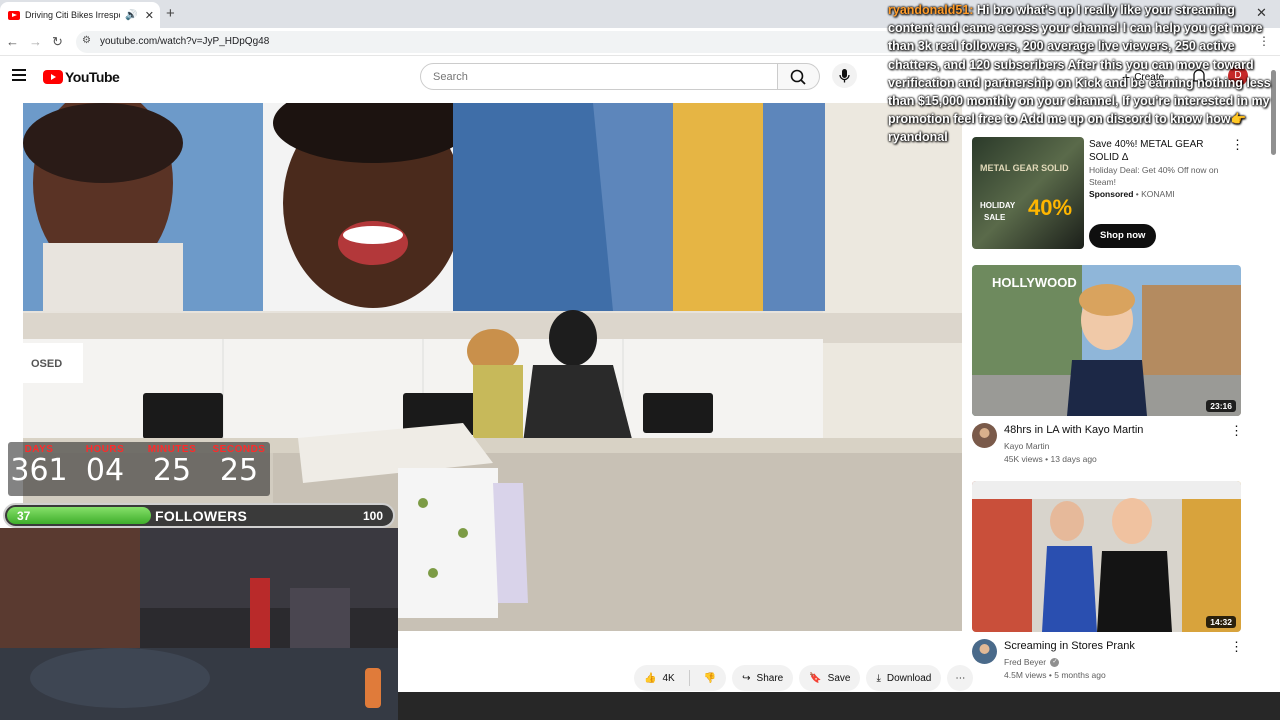 This screenshot has height=720, width=1280. I want to click on countdown-hours: HOURS 04, so click(105, 465).